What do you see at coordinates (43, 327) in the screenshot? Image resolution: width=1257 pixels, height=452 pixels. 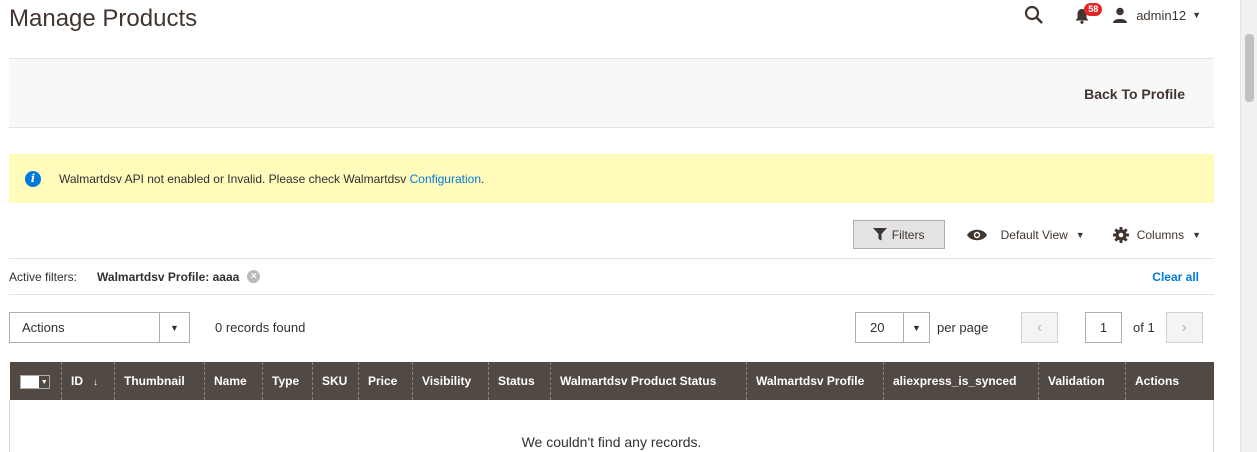 I see `actions-label: Actions` at bounding box center [43, 327].